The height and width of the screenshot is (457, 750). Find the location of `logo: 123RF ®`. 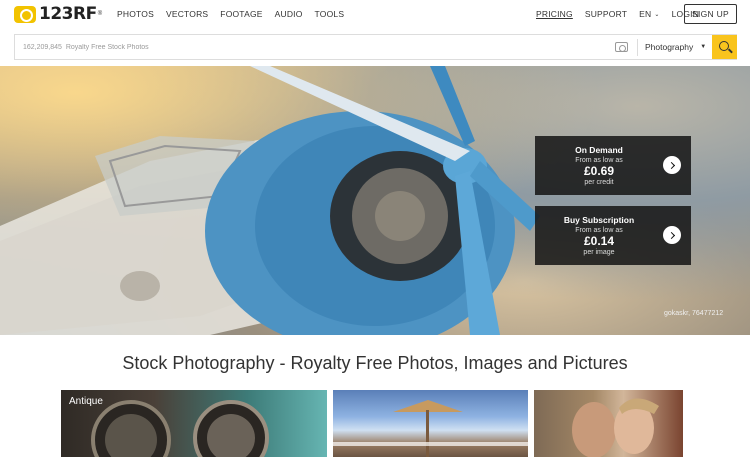

logo: 123RF ® is located at coordinates (58, 14).